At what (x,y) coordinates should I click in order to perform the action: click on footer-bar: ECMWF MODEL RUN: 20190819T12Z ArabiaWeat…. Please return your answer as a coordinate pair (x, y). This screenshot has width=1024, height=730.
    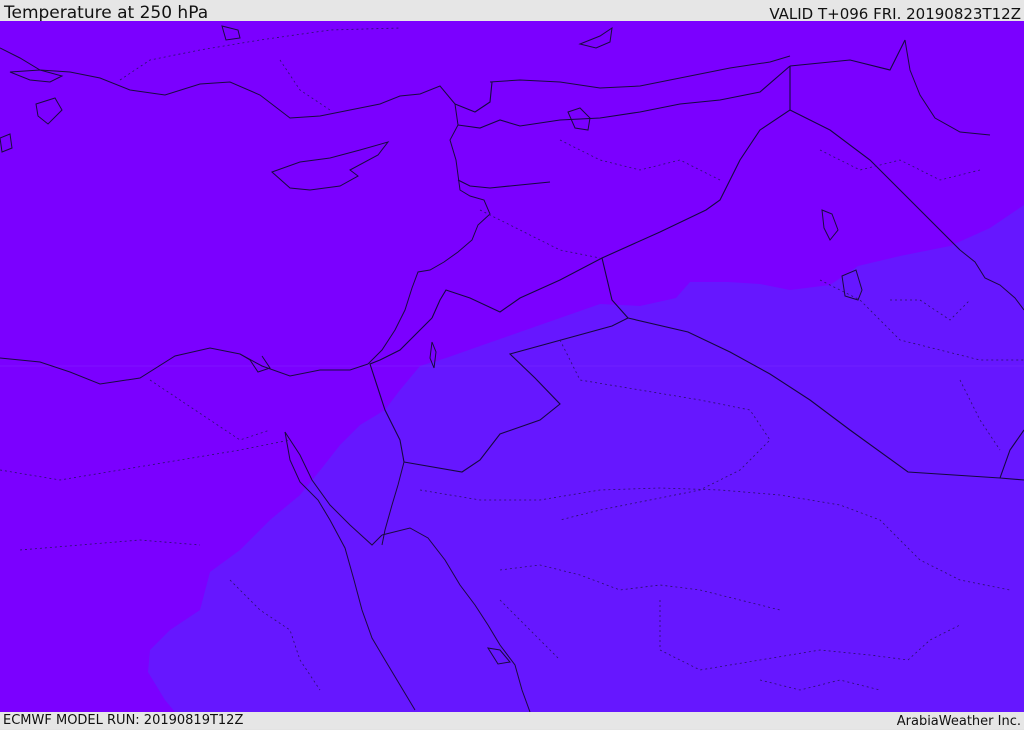
    Looking at the image, I should click on (512, 720).